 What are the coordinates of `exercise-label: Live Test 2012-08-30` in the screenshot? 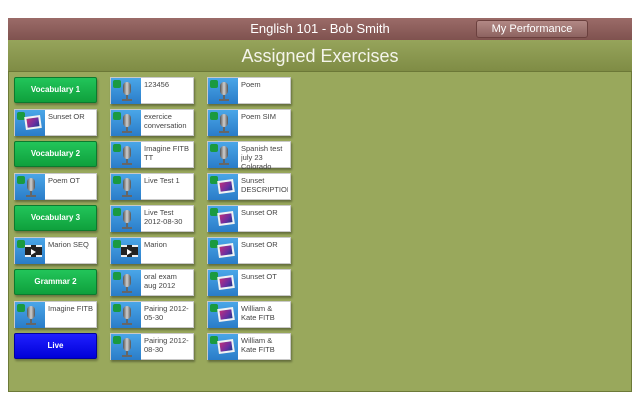 It's located at (163, 217).